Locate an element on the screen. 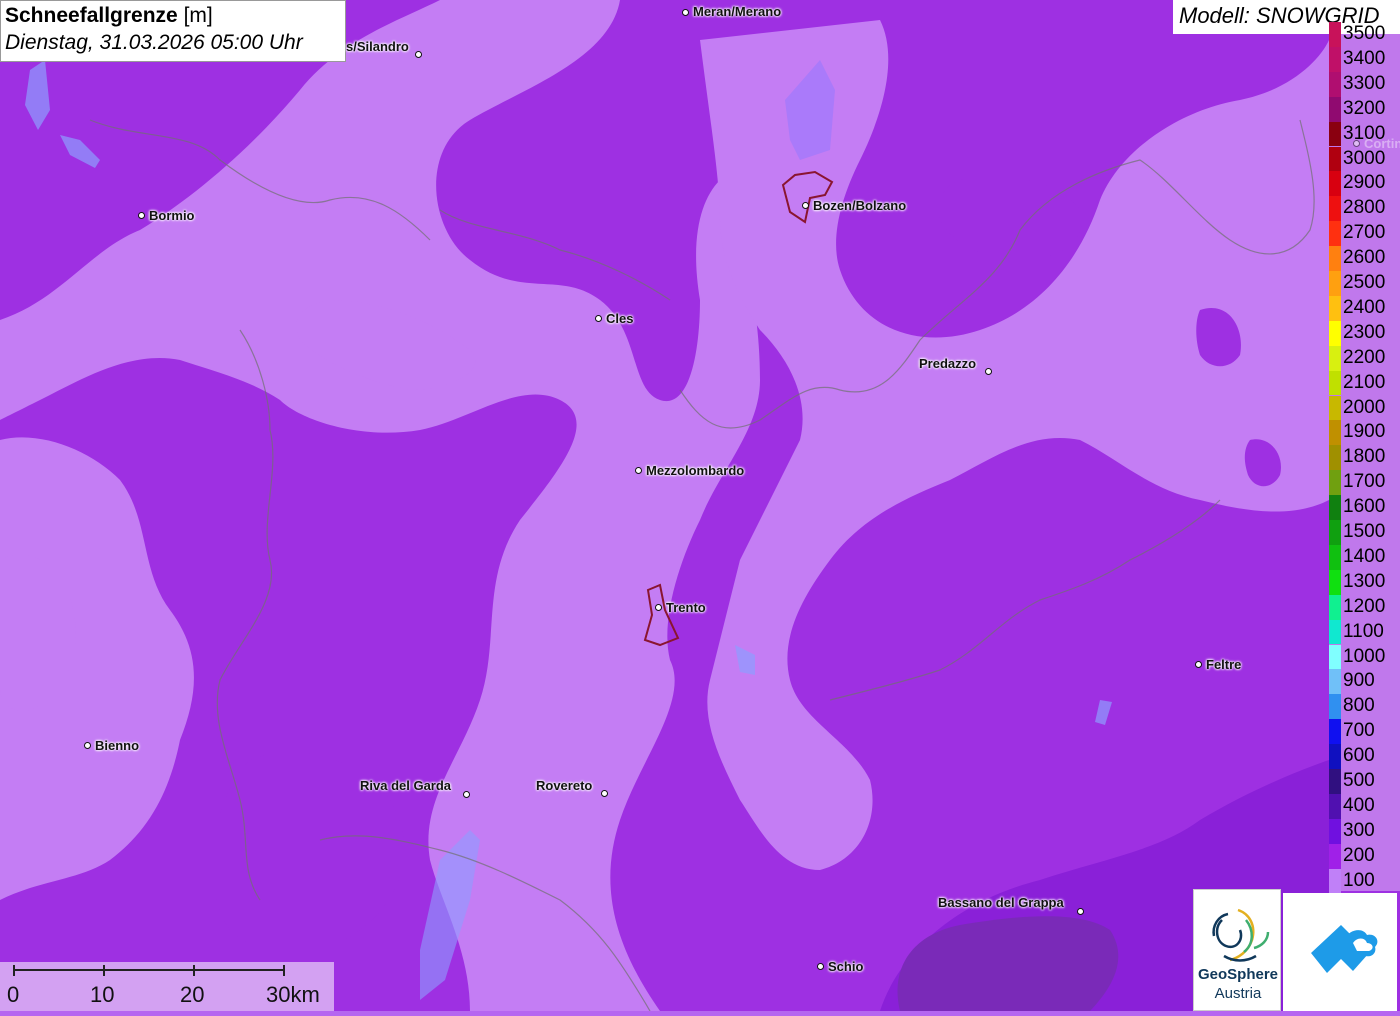 This screenshot has height=1016, width=1400. legend-item: 1700 is located at coordinates (1364, 483).